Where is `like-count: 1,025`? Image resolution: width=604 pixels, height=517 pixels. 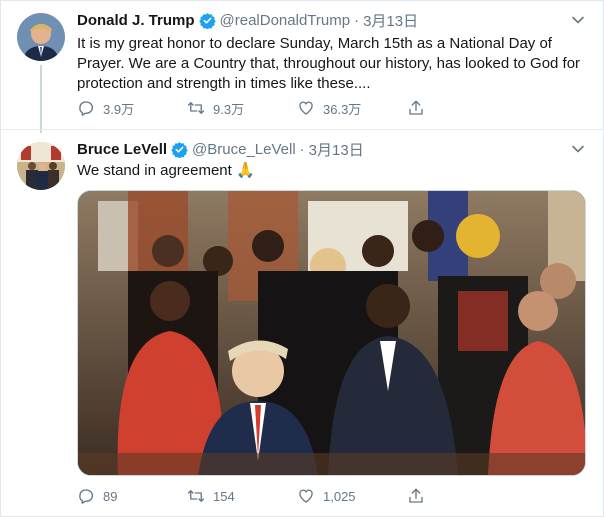 like-count: 1,025 is located at coordinates (339, 496).